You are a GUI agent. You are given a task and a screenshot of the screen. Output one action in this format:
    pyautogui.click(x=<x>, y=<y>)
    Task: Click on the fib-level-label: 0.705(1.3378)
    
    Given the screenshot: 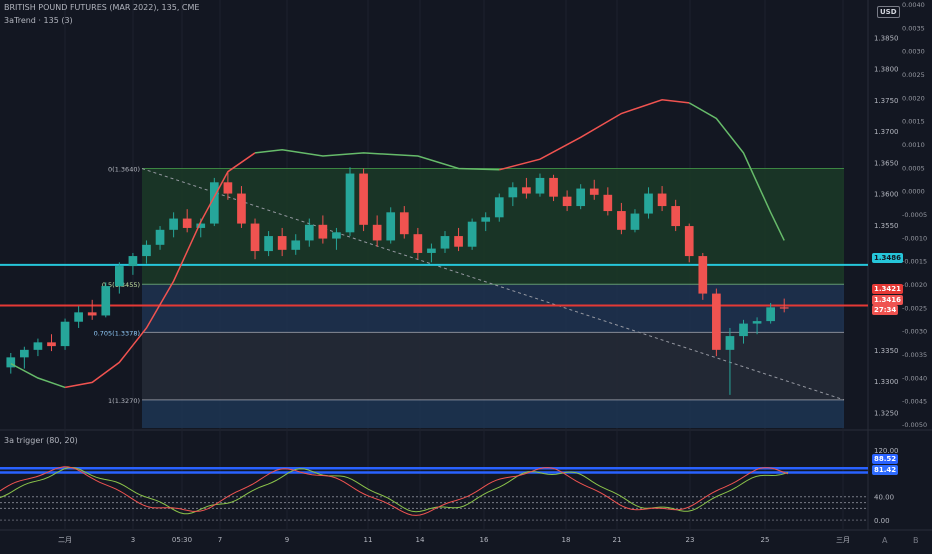 What is the action you would take?
    pyautogui.click(x=117, y=333)
    